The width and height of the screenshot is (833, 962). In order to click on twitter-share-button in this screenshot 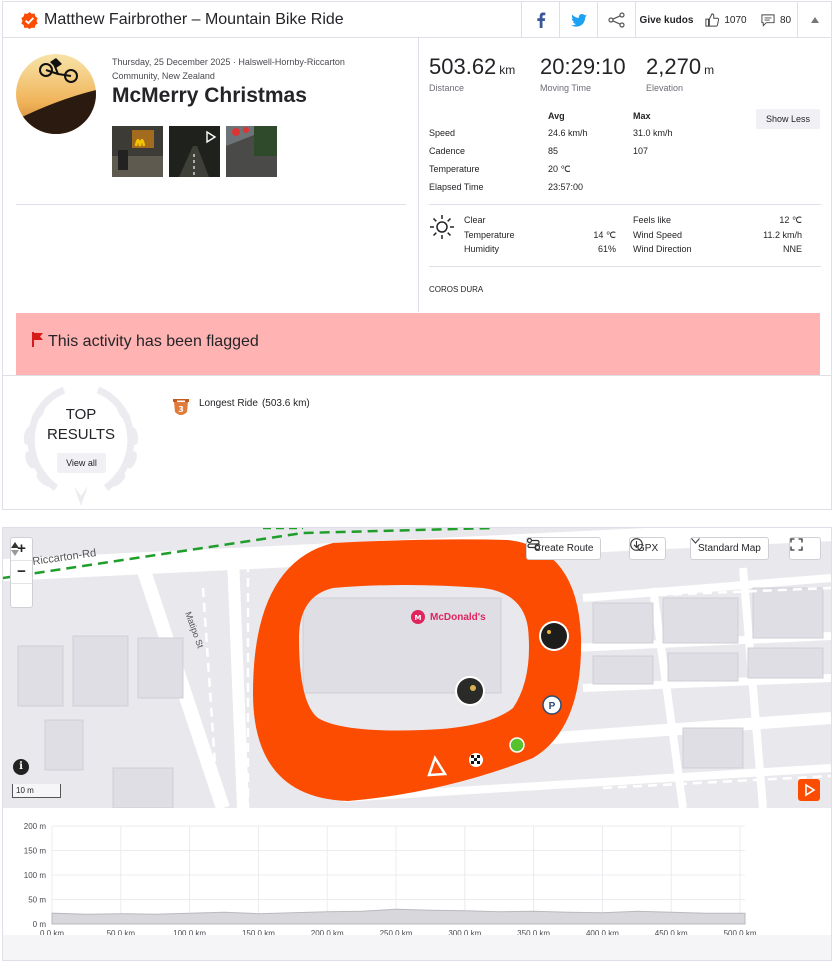, I will do `click(578, 20)`.